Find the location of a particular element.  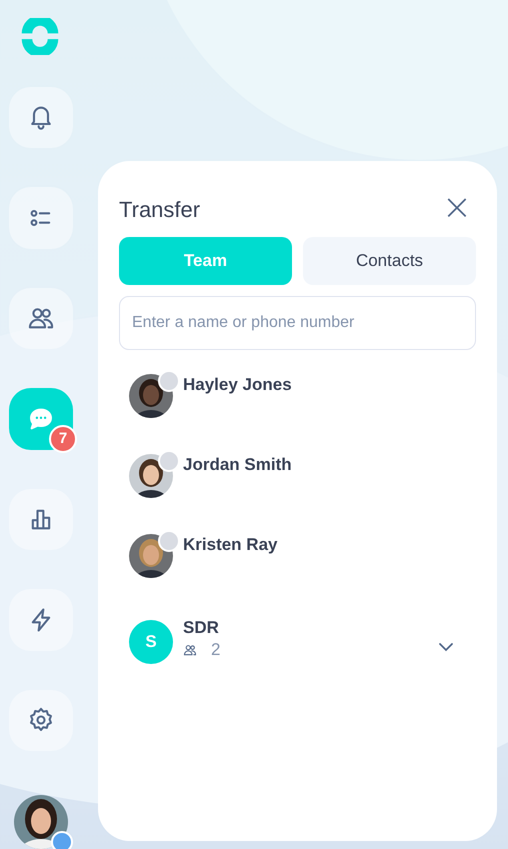

contact-name: Jordan Smith is located at coordinates (237, 465).